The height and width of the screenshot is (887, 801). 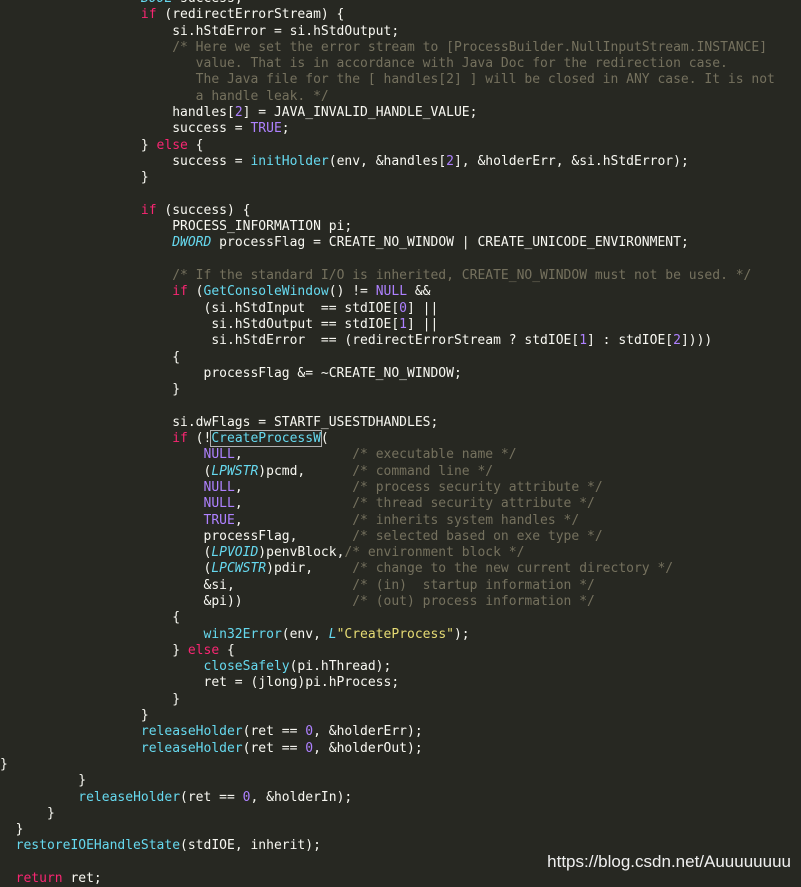 I want to click on code-token: ] = JAVA_INVALID_HANDLE_VALUE;, so click(x=360, y=113).